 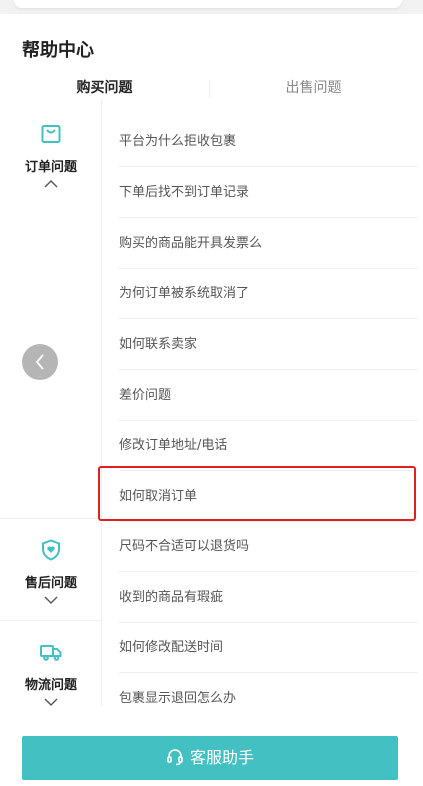 What do you see at coordinates (211, 7) in the screenshot?
I see `previous-card-edge` at bounding box center [211, 7].